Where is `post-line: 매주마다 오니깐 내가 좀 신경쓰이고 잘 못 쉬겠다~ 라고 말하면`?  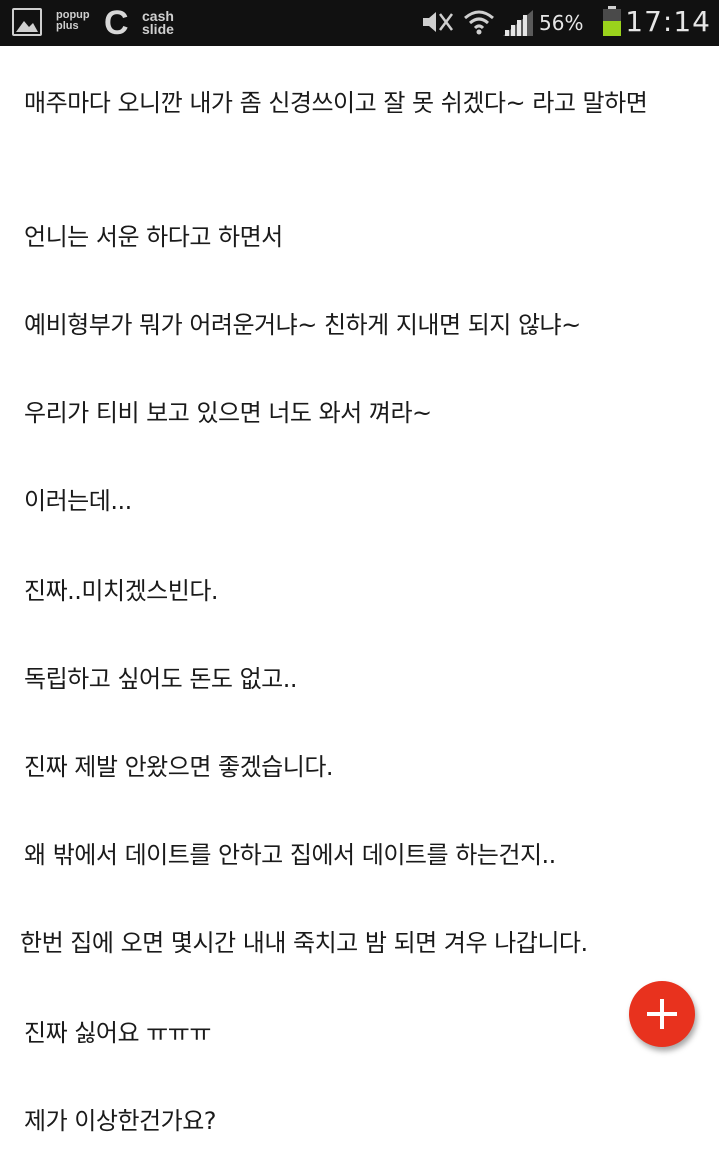
post-line: 매주마다 오니깐 내가 좀 신경쓰이고 잘 못 쉬겠다~ 라고 말하면 is located at coordinates (336, 103).